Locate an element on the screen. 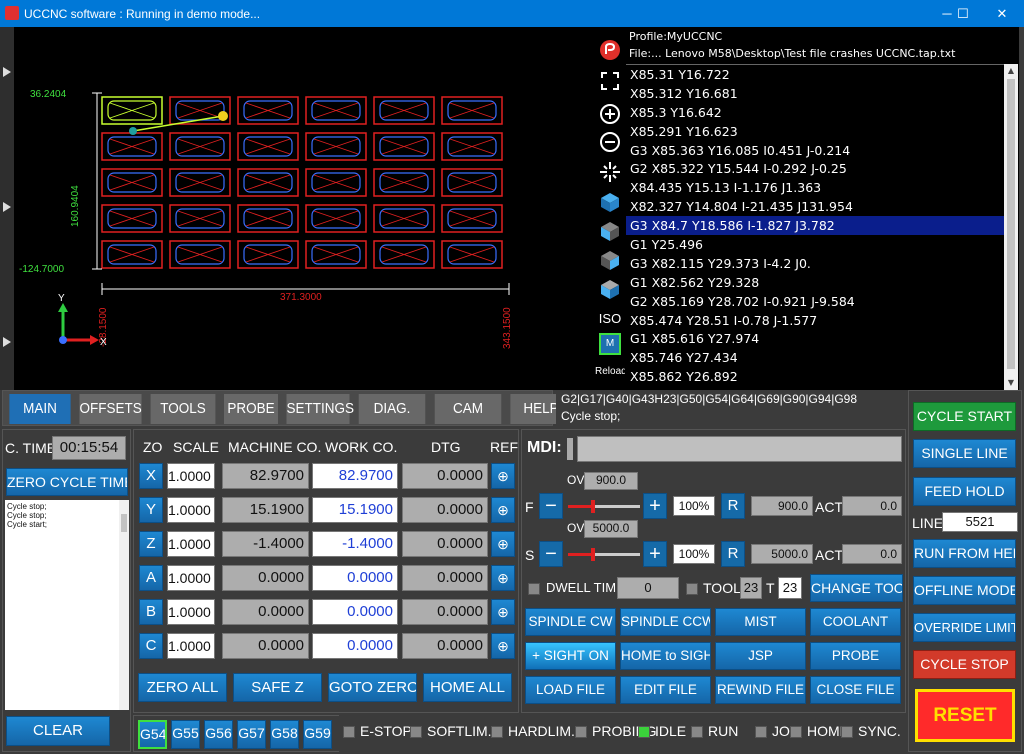  spindle-plus-button: + is located at coordinates (655, 554).